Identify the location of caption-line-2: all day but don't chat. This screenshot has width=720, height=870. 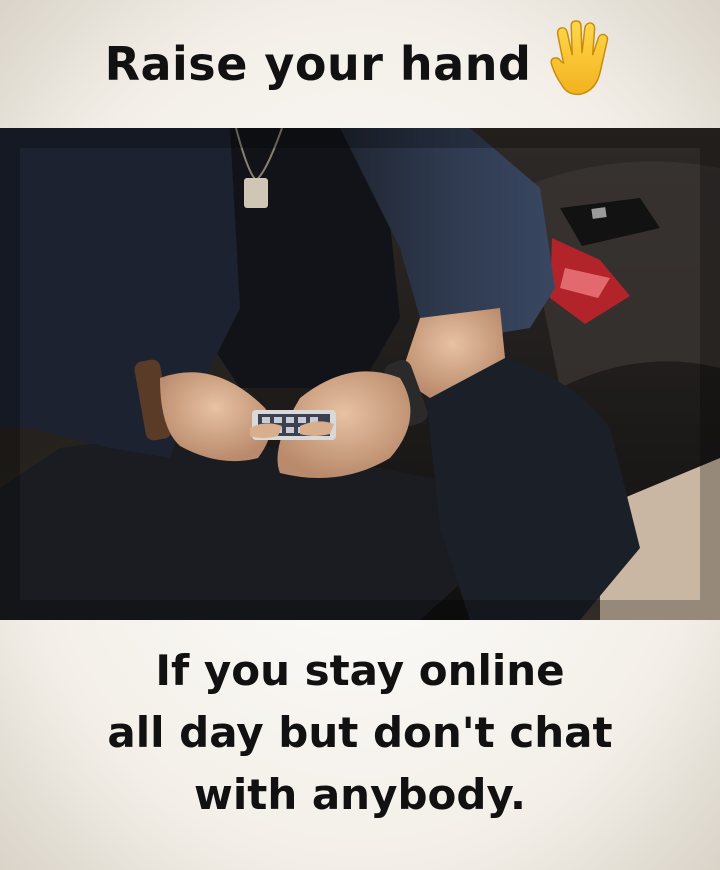
(360, 732).